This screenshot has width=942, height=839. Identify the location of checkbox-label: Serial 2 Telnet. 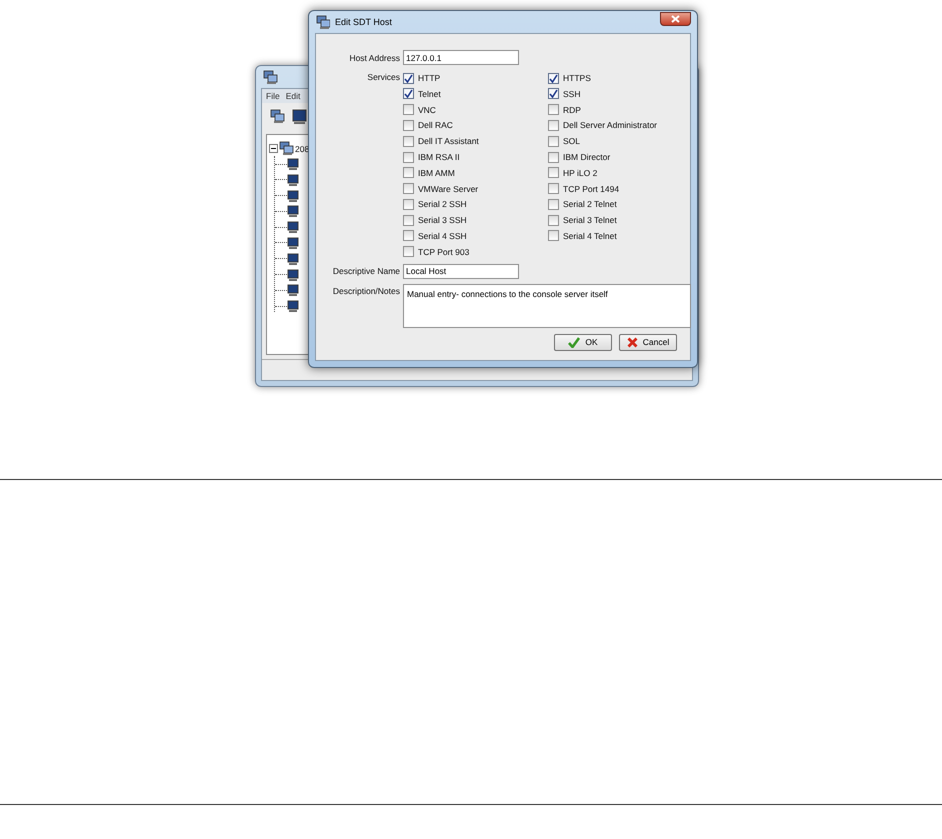
(590, 204).